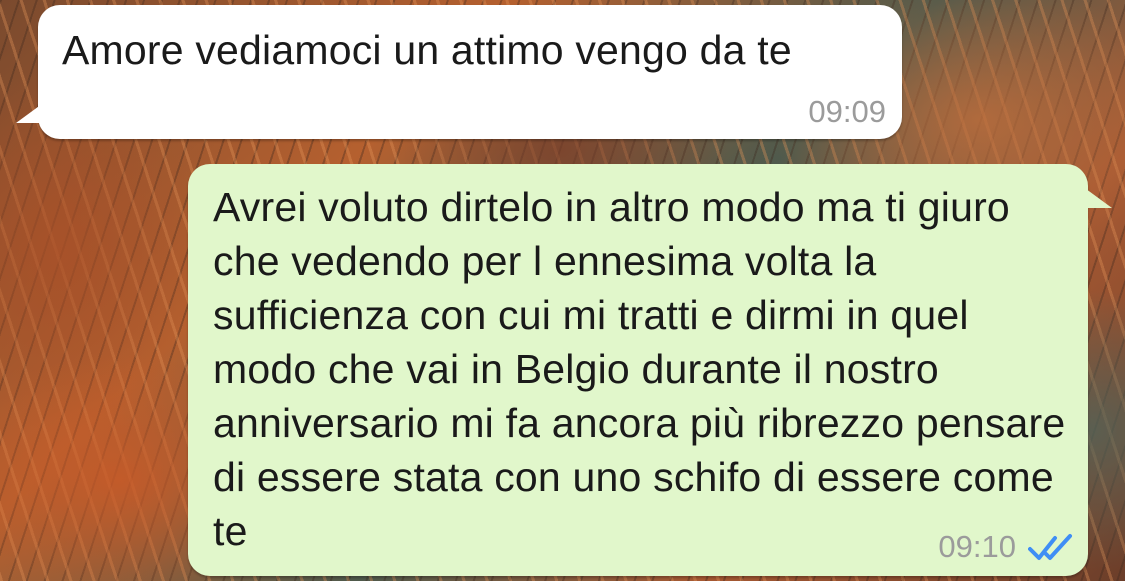 The image size is (1125, 581). Describe the element at coordinates (847, 111) in the screenshot. I see `message-timestamp: 09:09` at that location.